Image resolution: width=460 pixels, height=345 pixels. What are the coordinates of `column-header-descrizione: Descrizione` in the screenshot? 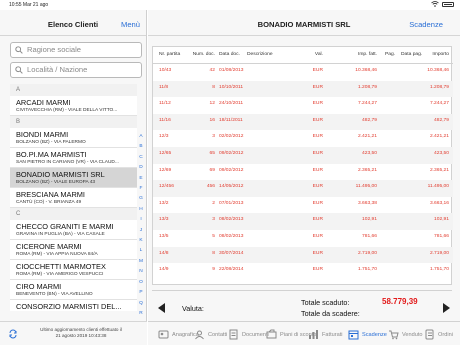 It's located at (260, 54).